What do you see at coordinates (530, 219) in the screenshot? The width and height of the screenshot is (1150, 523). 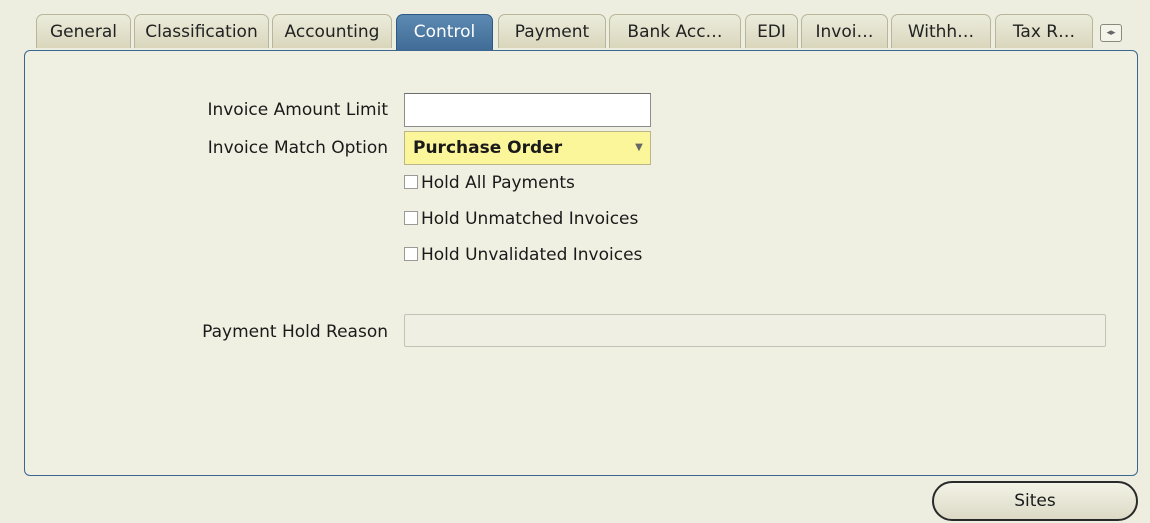 I see `hold-unmatched-invoices-label: Hold Unmatched Invoices` at bounding box center [530, 219].